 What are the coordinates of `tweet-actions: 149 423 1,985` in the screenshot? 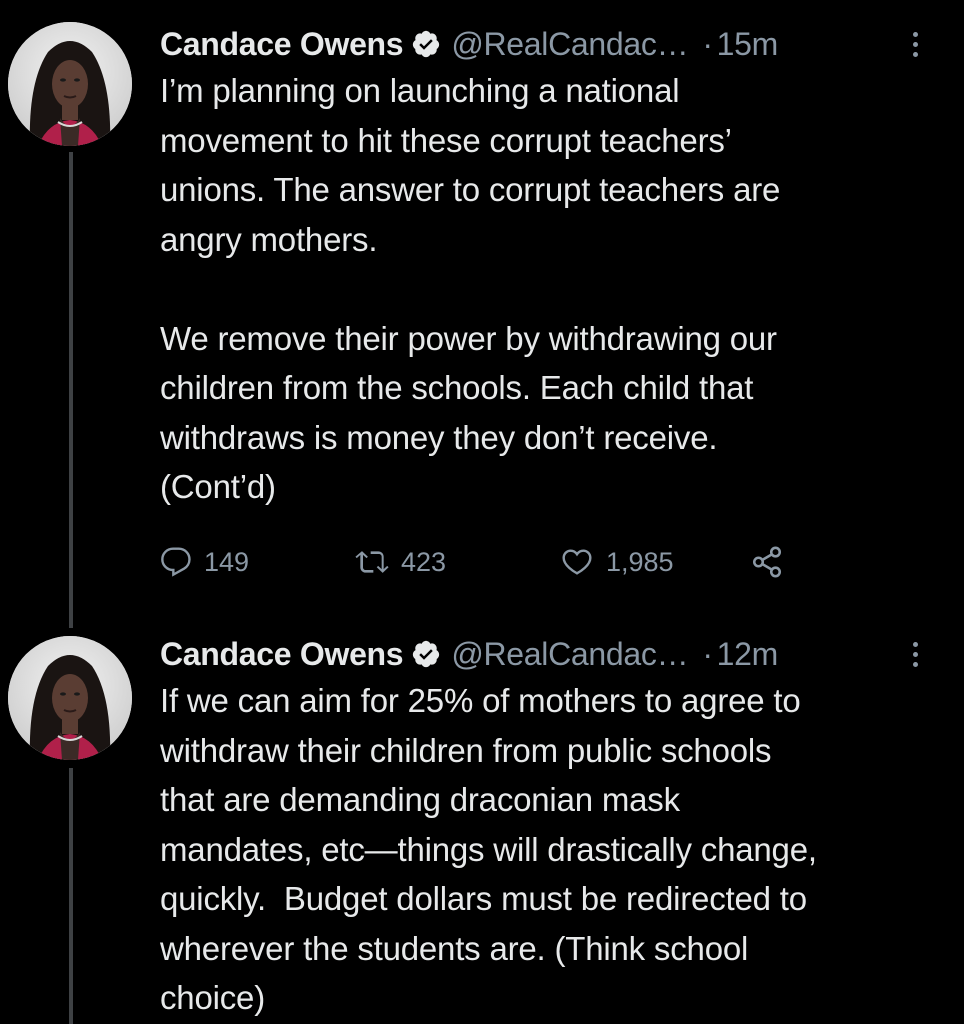 It's located at (472, 562).